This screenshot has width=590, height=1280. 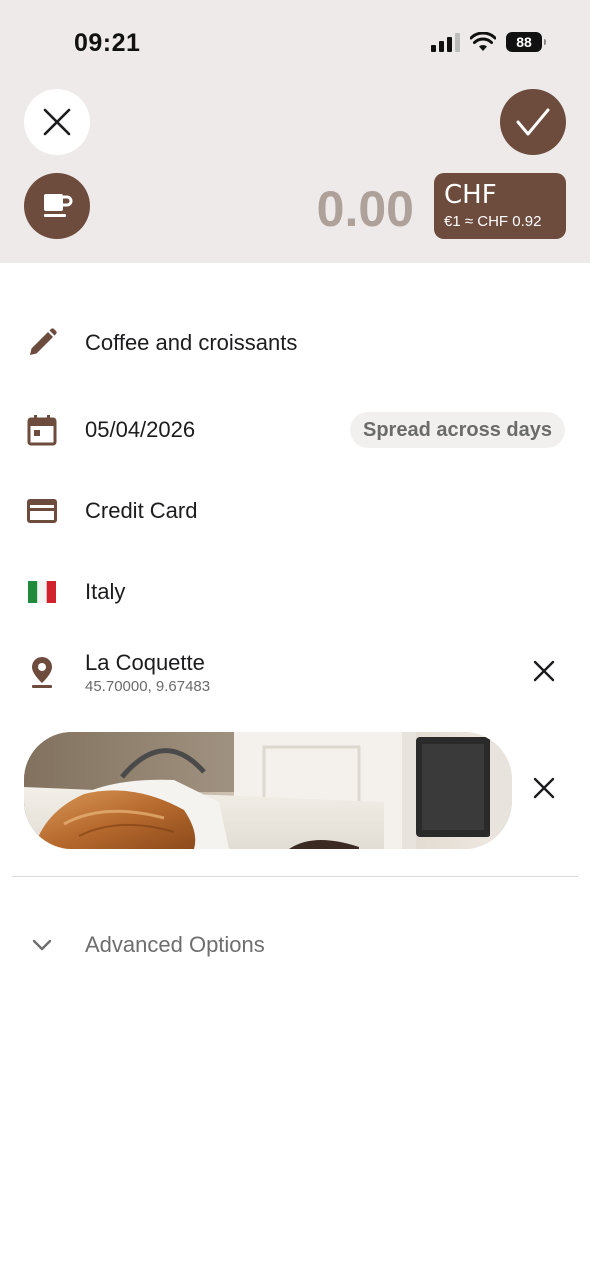 I want to click on date-row: 05/04/2026 Spread across days, so click(x=295, y=430).